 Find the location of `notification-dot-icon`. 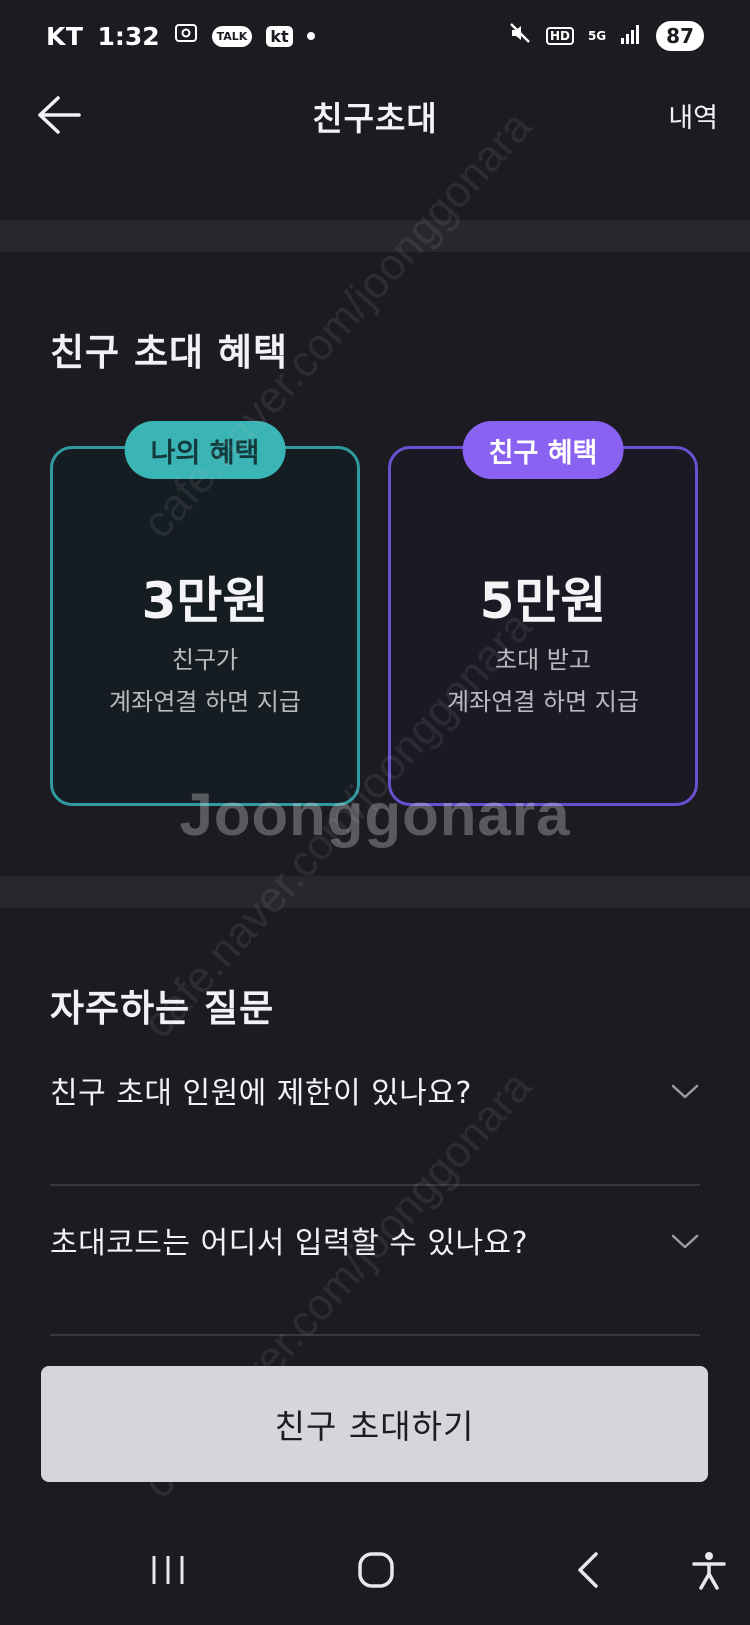

notification-dot-icon is located at coordinates (310, 36).